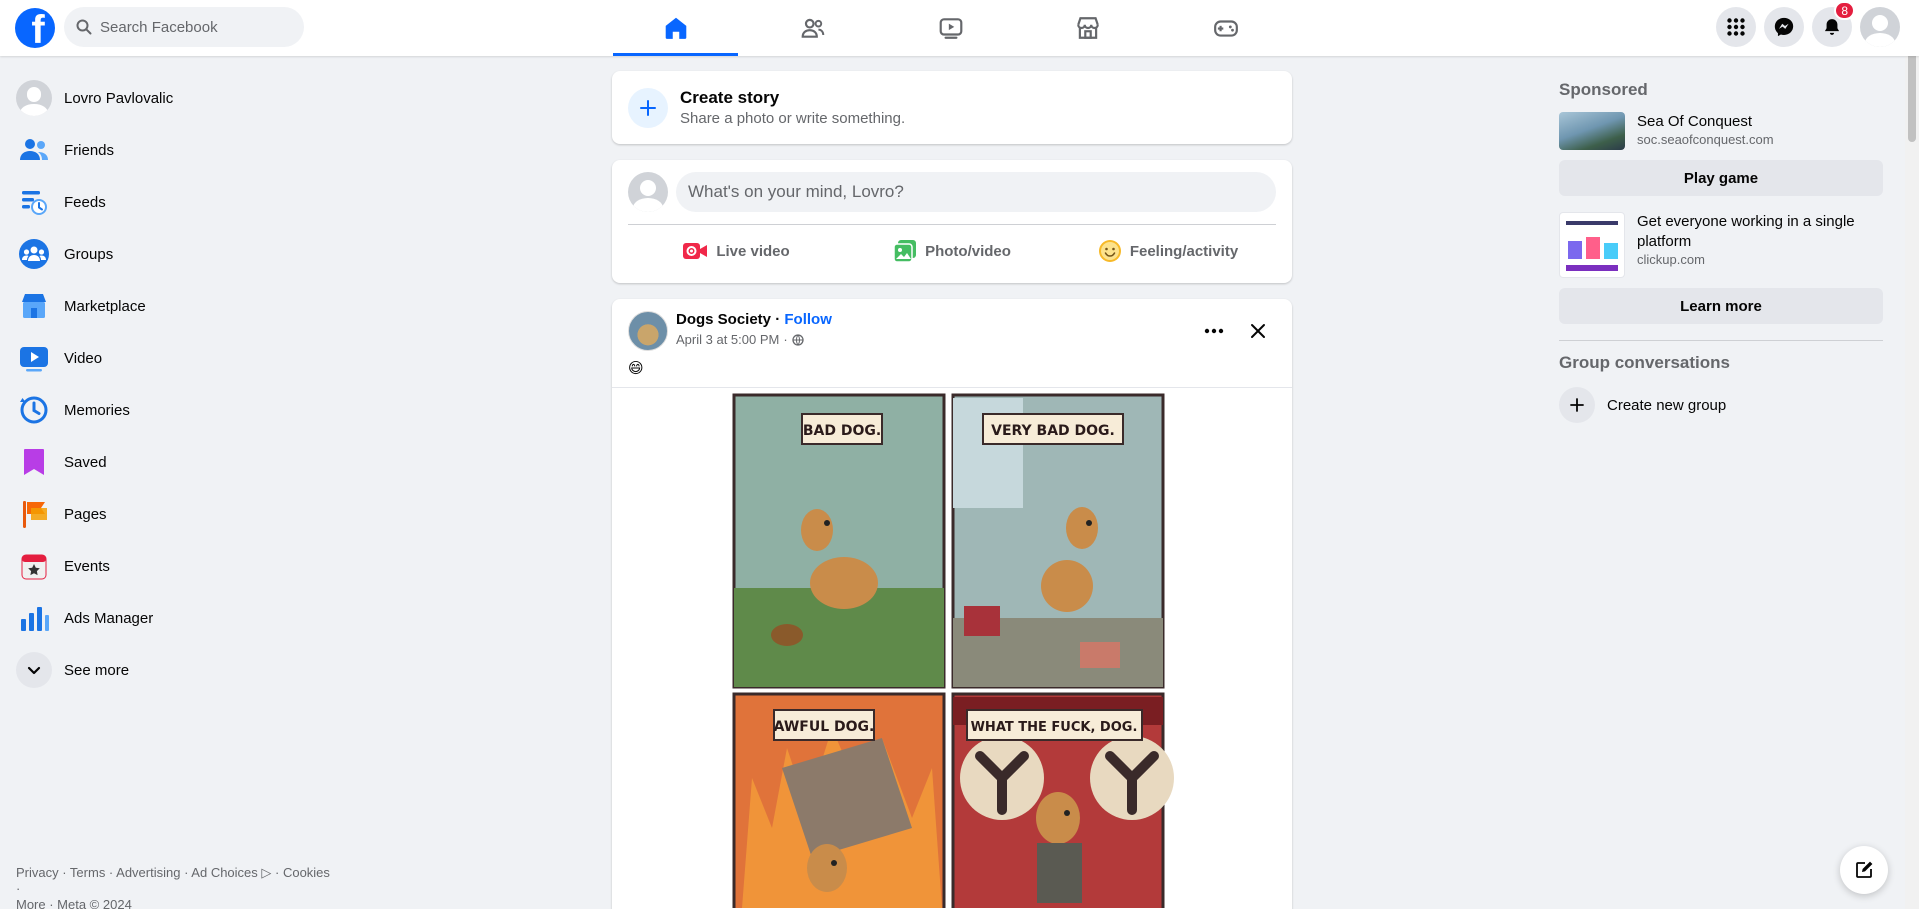 This screenshot has height=909, width=1919. I want to click on tab-friends, so click(813, 28).